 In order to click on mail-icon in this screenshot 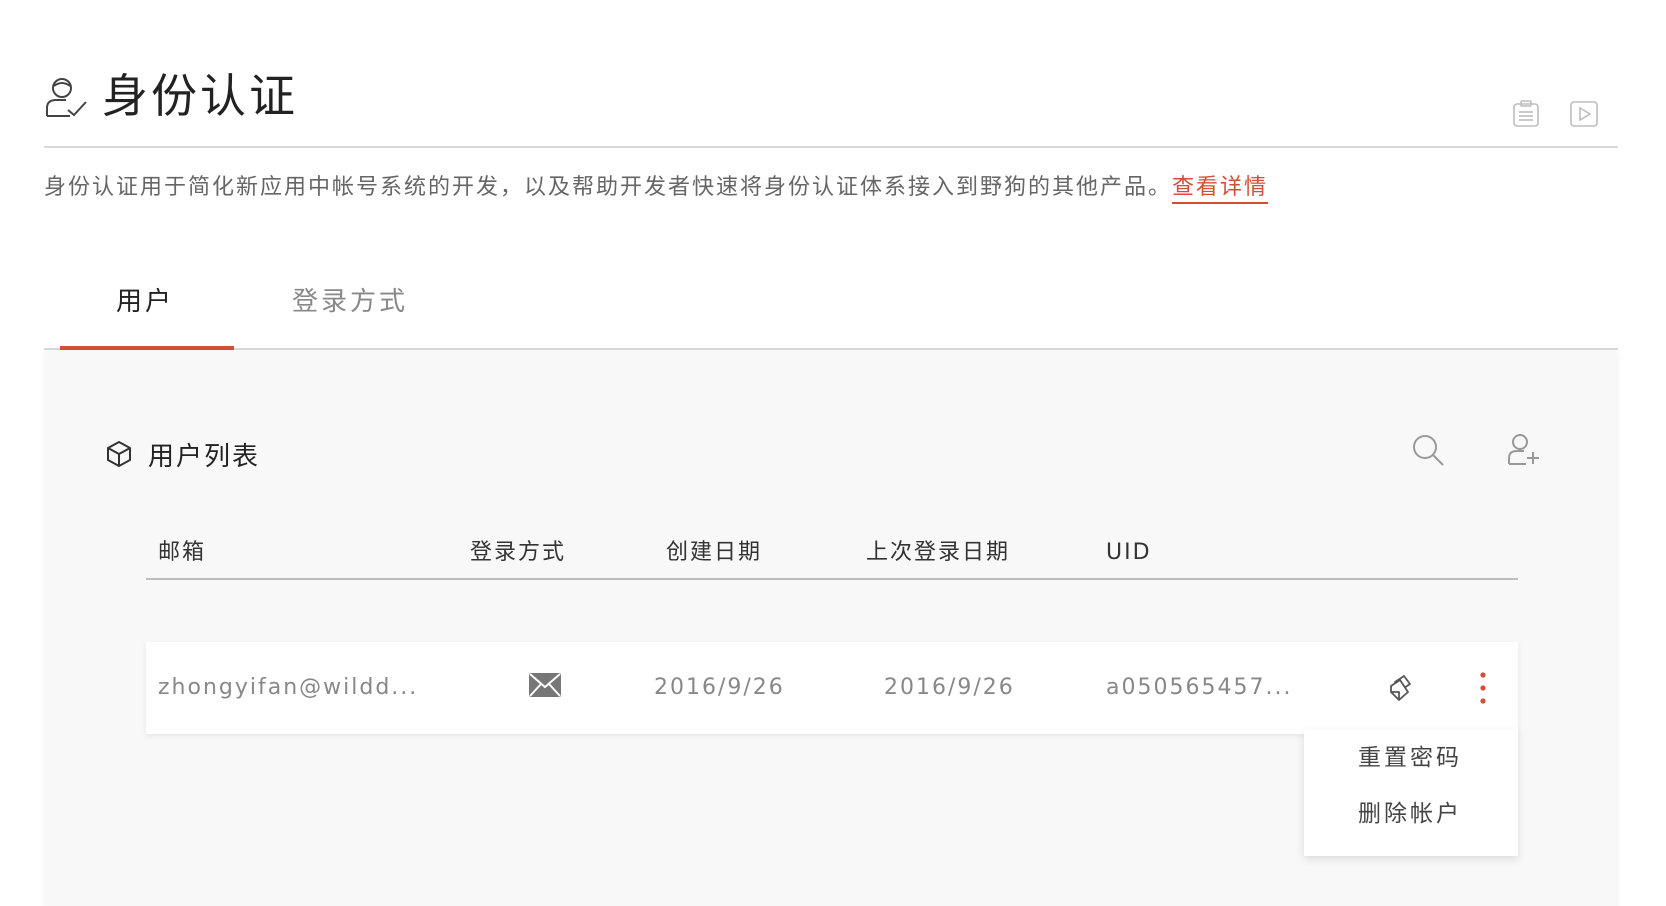, I will do `click(545, 685)`.